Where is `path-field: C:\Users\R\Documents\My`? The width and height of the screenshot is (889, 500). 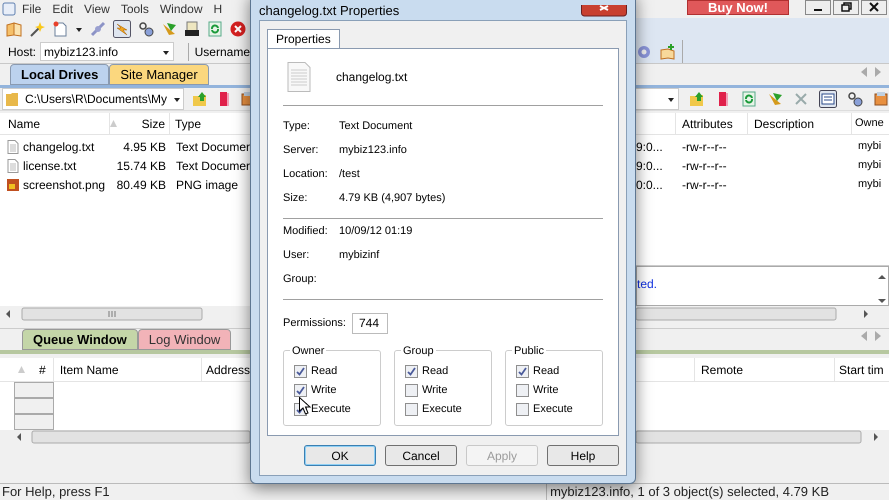 path-field: C:\Users\R\Documents\My is located at coordinates (93, 99).